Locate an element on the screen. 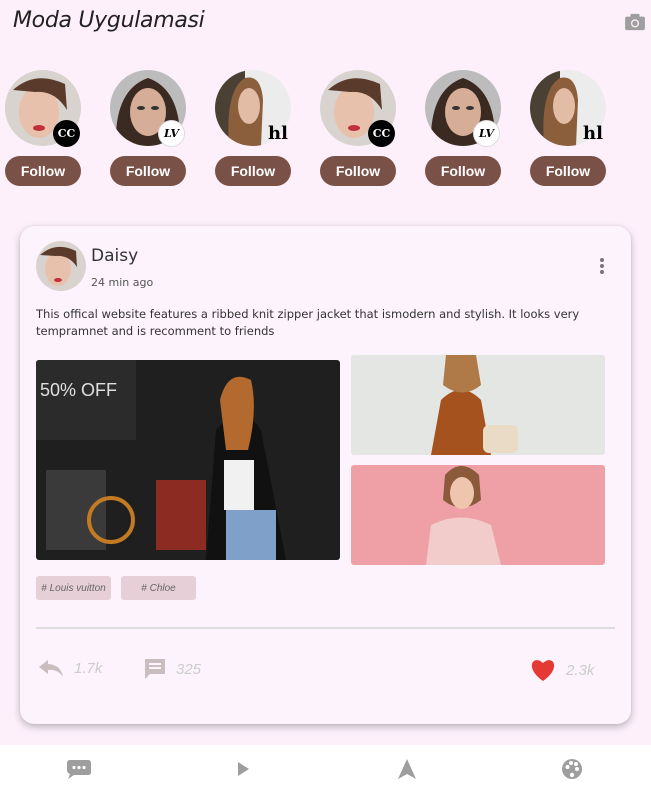 The image size is (651, 793). play-icon is located at coordinates (243, 769).